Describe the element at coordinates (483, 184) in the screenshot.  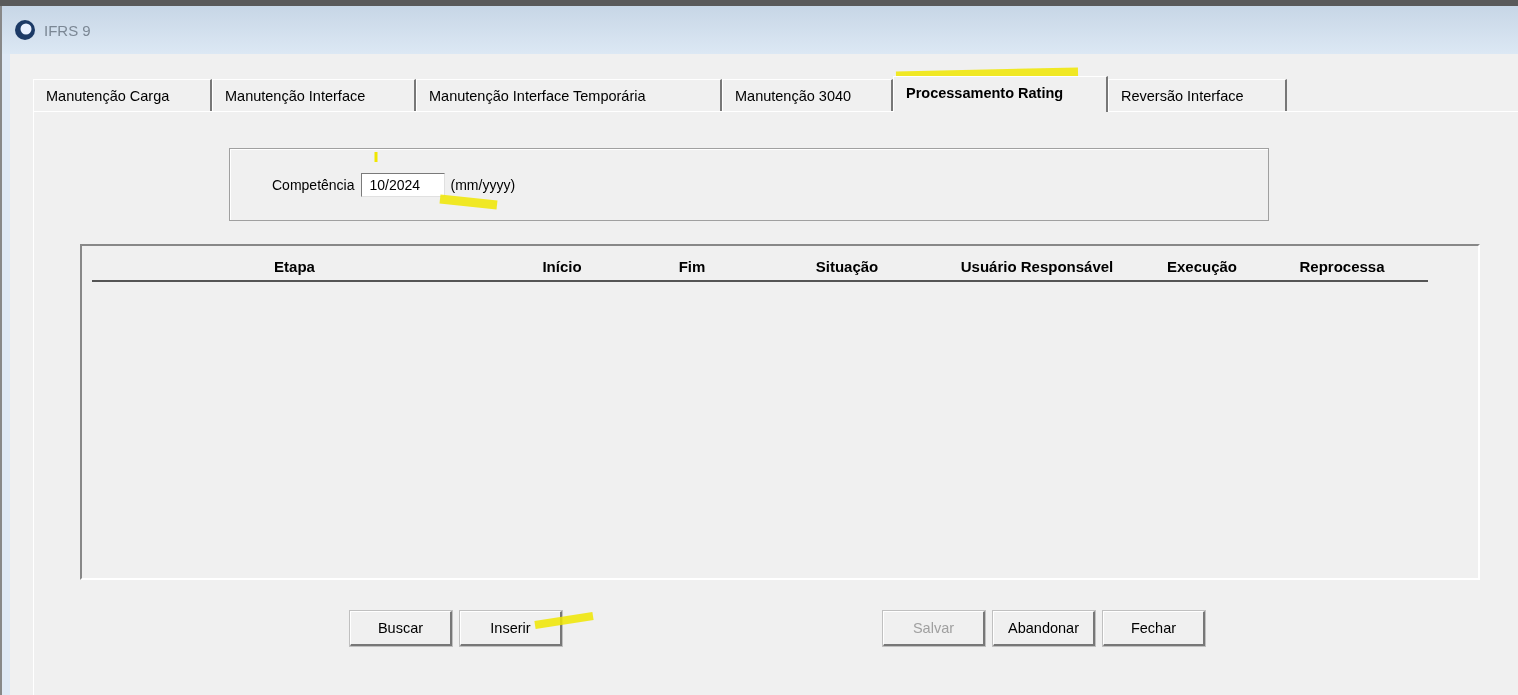
I see `format-hint: (mm/yyyy)` at that location.